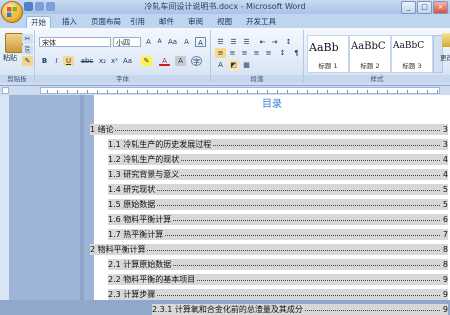  What do you see at coordinates (27, 61) in the screenshot?
I see `format-painter-icon: ✎` at bounding box center [27, 61].